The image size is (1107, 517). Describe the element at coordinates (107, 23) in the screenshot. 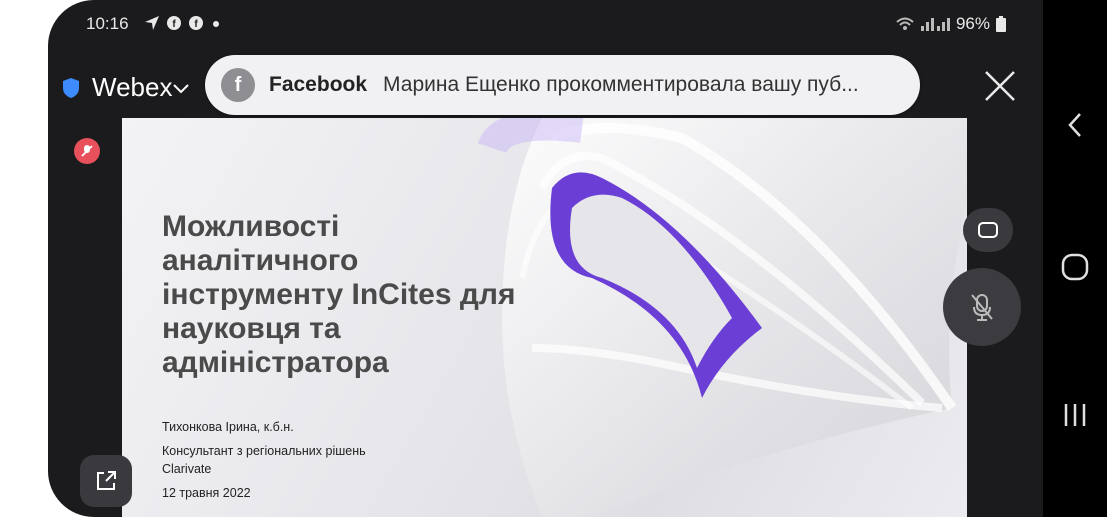

I see `status-time: 10:16` at that location.